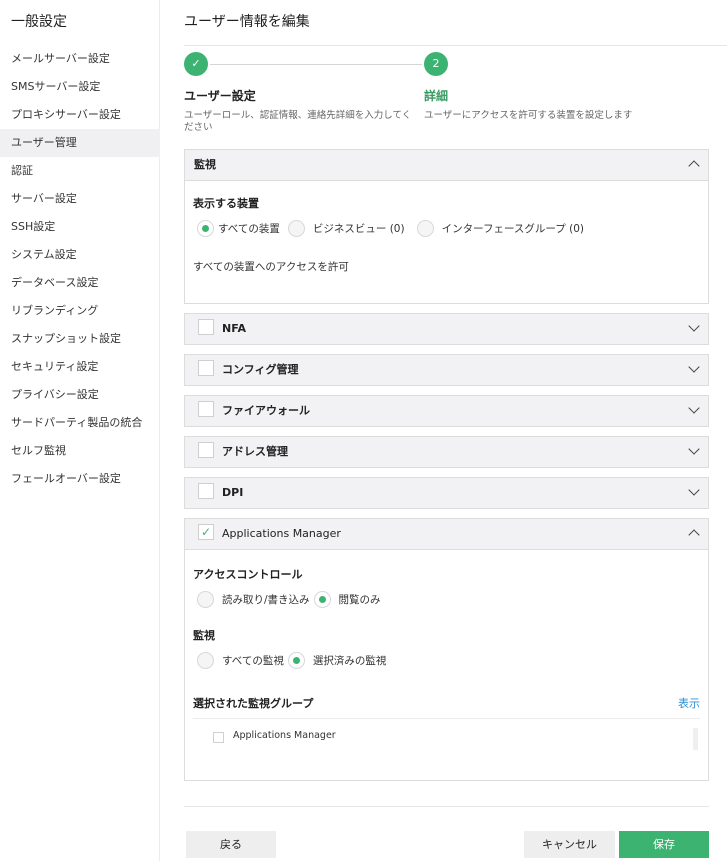  I want to click on show-groups-link: 表示, so click(689, 703).